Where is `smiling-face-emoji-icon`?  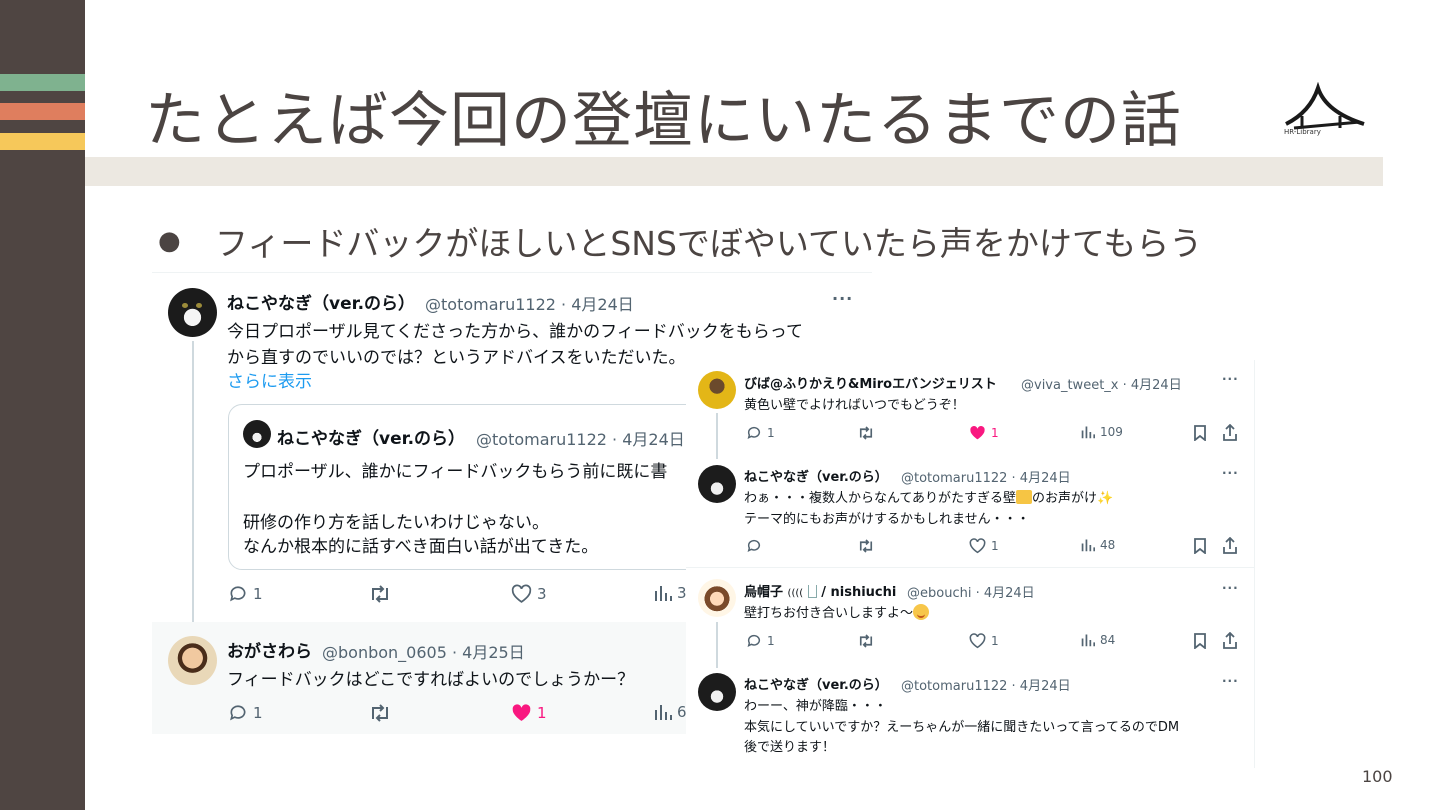 smiling-face-emoji-icon is located at coordinates (921, 612).